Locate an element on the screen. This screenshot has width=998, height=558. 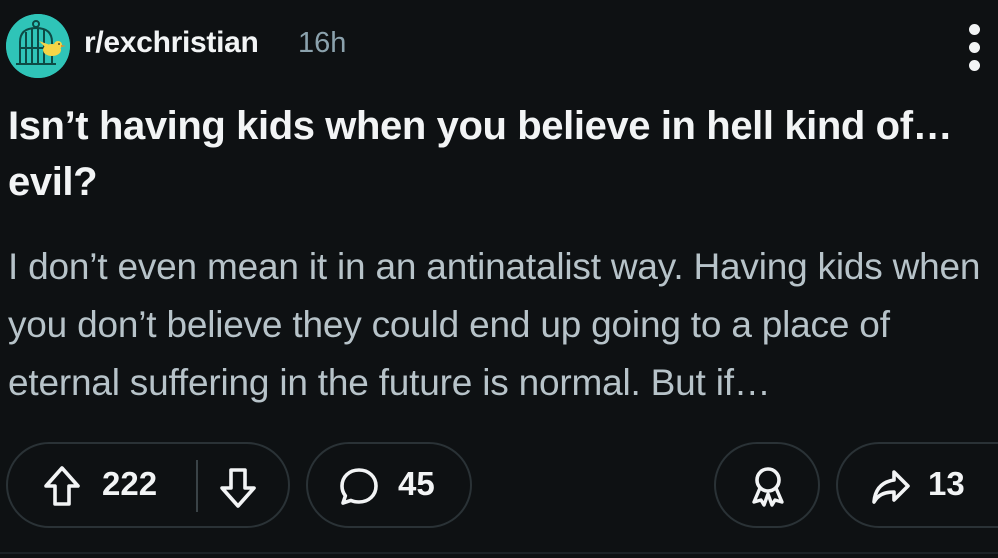
upvote-arrow-icon is located at coordinates (62, 486).